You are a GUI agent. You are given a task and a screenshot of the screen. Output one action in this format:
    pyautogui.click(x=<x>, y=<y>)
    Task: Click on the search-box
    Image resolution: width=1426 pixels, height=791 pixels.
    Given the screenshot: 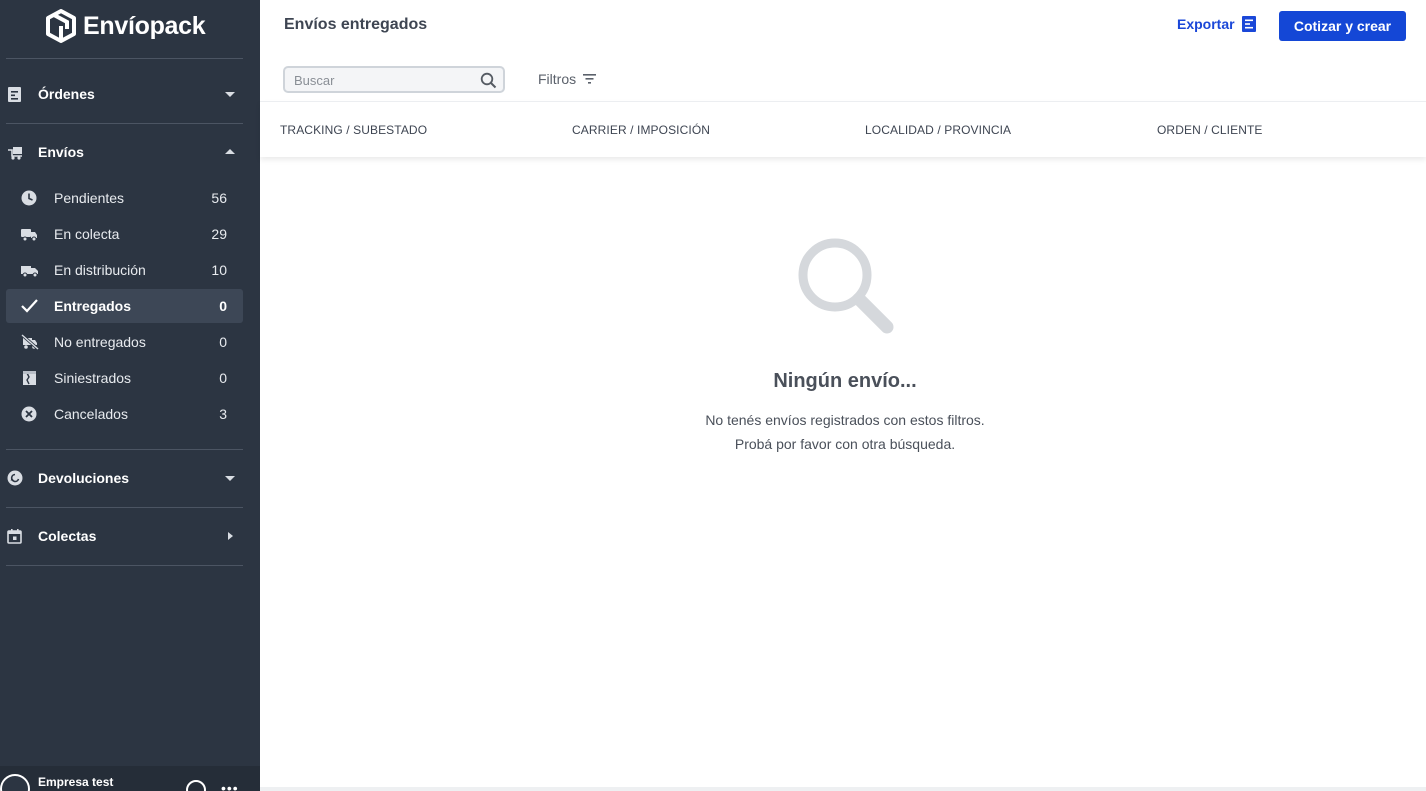 What is the action you would take?
    pyautogui.click(x=394, y=79)
    